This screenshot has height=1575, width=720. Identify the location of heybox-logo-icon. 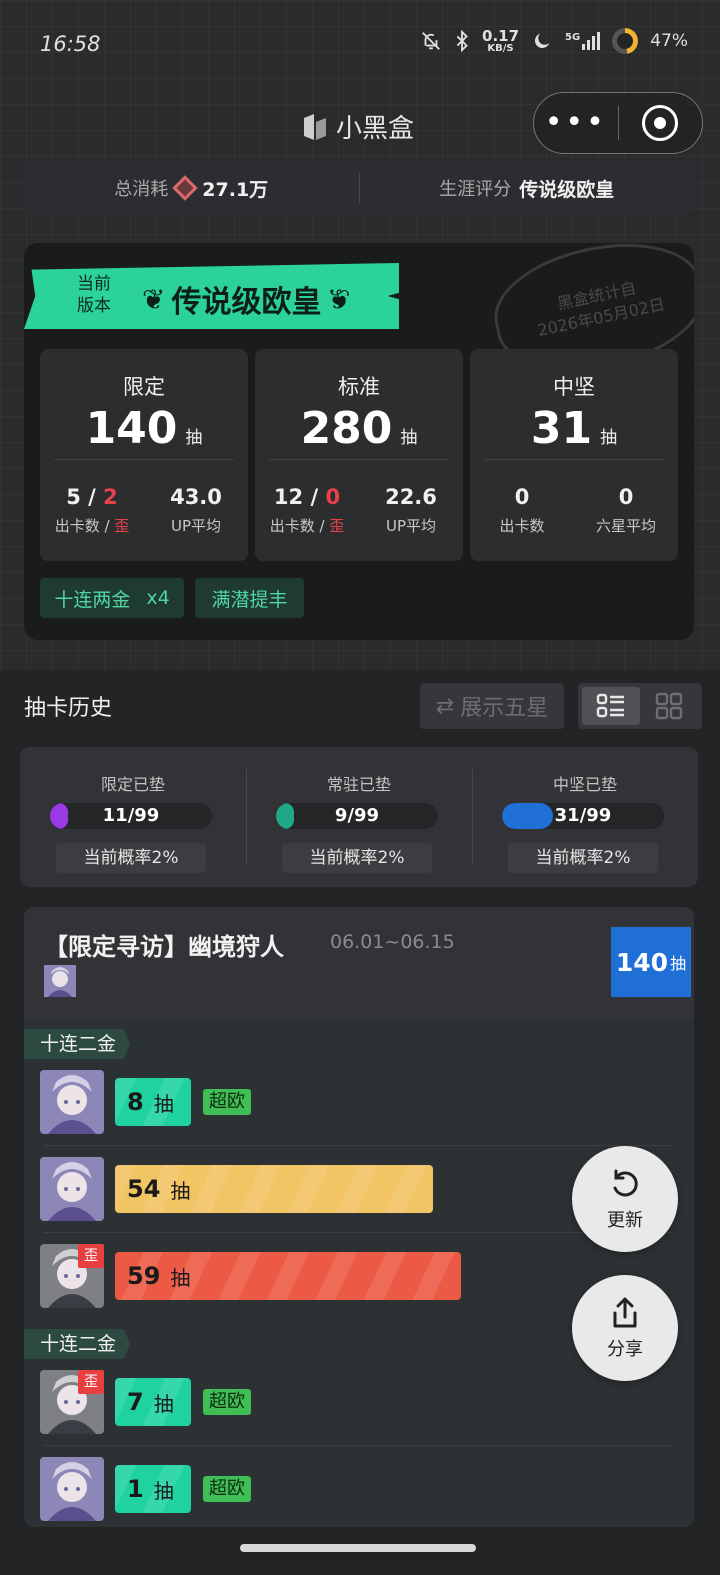
(315, 126).